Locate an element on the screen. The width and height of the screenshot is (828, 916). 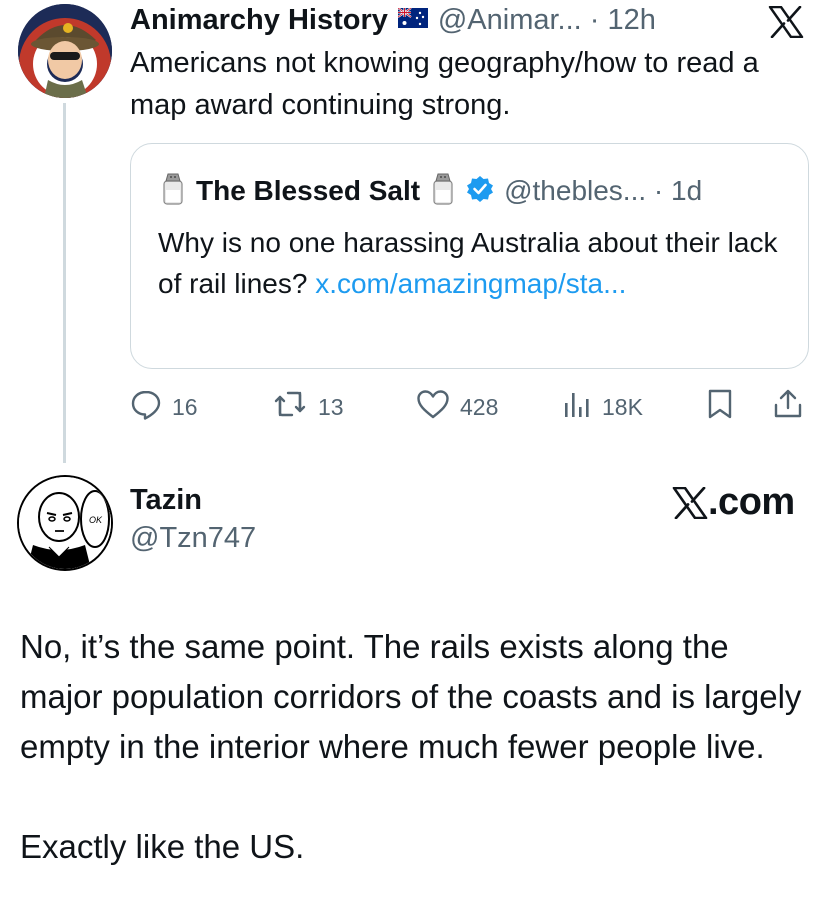
share-button is located at coordinates (788, 407).